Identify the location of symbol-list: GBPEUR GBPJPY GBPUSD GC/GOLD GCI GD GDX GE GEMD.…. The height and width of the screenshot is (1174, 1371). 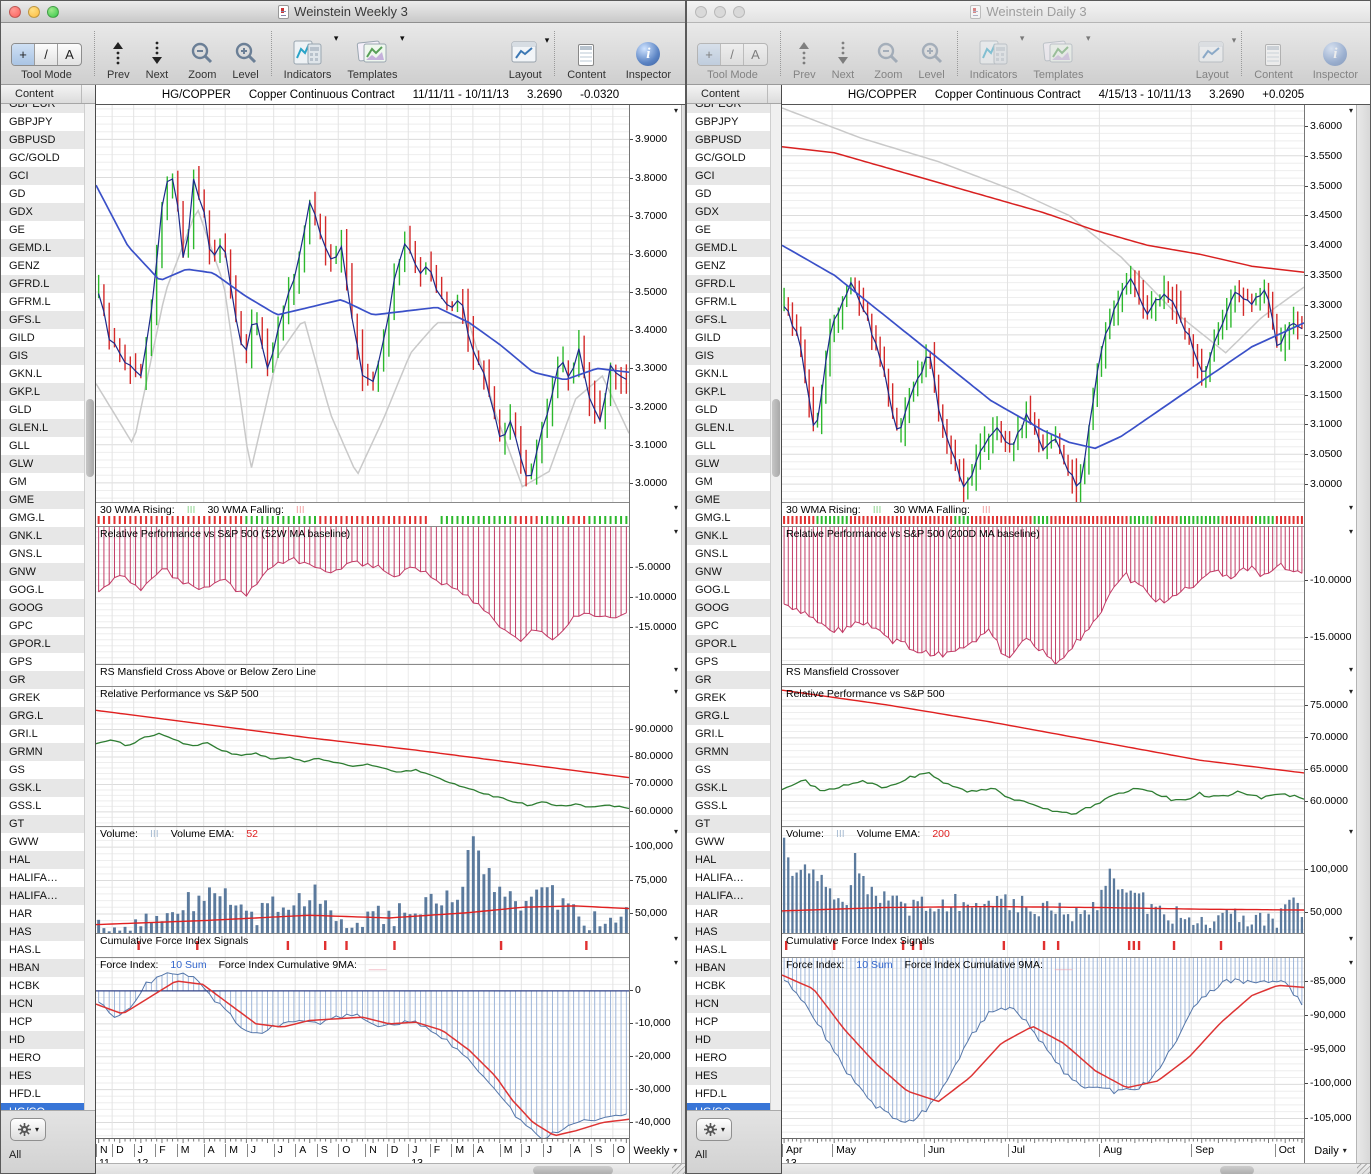
(729, 608).